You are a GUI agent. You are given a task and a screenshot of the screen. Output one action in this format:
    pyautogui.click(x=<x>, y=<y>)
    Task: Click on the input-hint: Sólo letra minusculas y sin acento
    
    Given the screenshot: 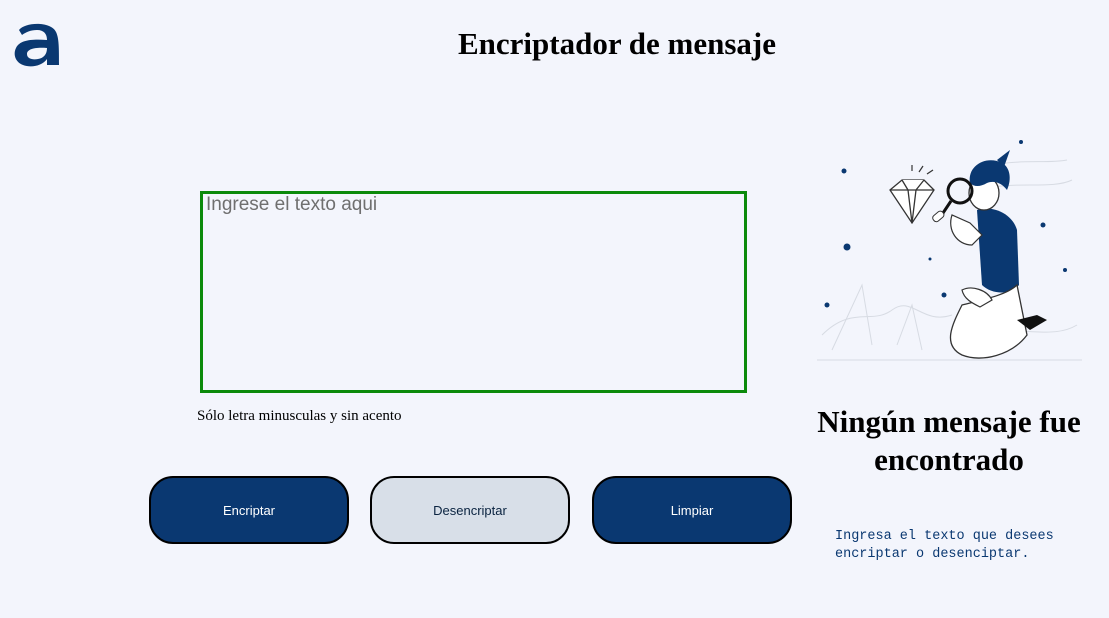 What is the action you would take?
    pyautogui.click(x=299, y=416)
    